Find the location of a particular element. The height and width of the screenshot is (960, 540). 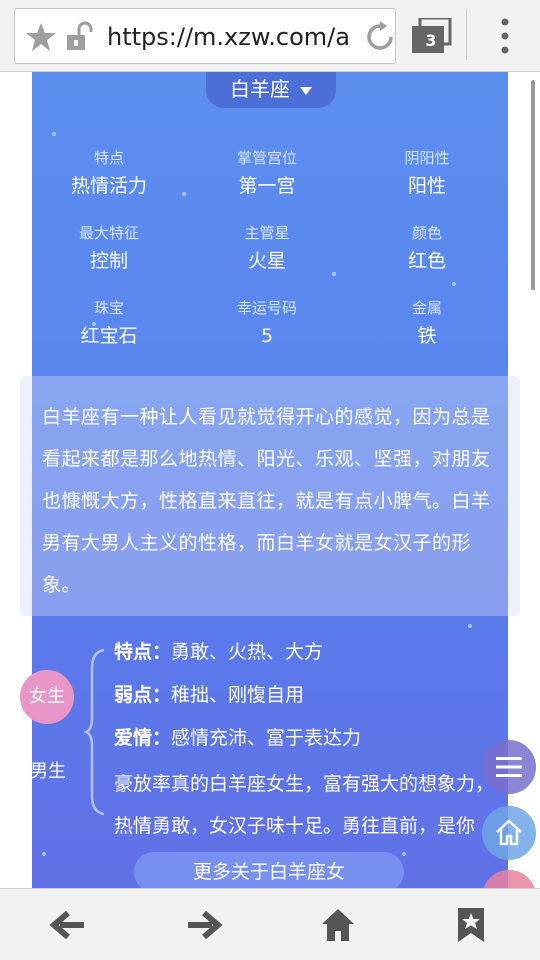

brace-decoration is located at coordinates (94, 732).